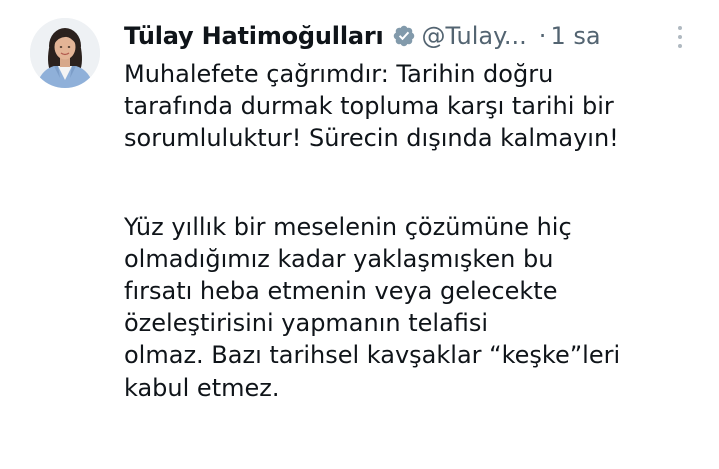 The width and height of the screenshot is (719, 469). What do you see at coordinates (419, 183) in the screenshot?
I see `paragraph-break` at bounding box center [419, 183].